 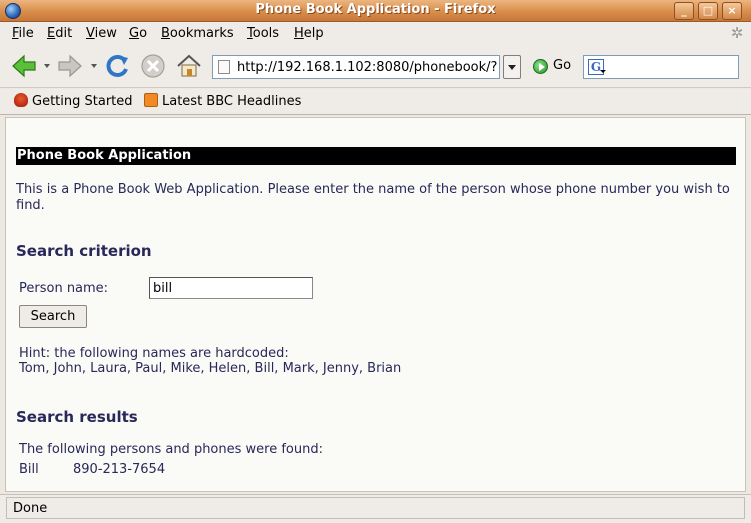 I want to click on title-bar: Phone Book Application - Firefox _ □ ×, so click(x=375, y=11).